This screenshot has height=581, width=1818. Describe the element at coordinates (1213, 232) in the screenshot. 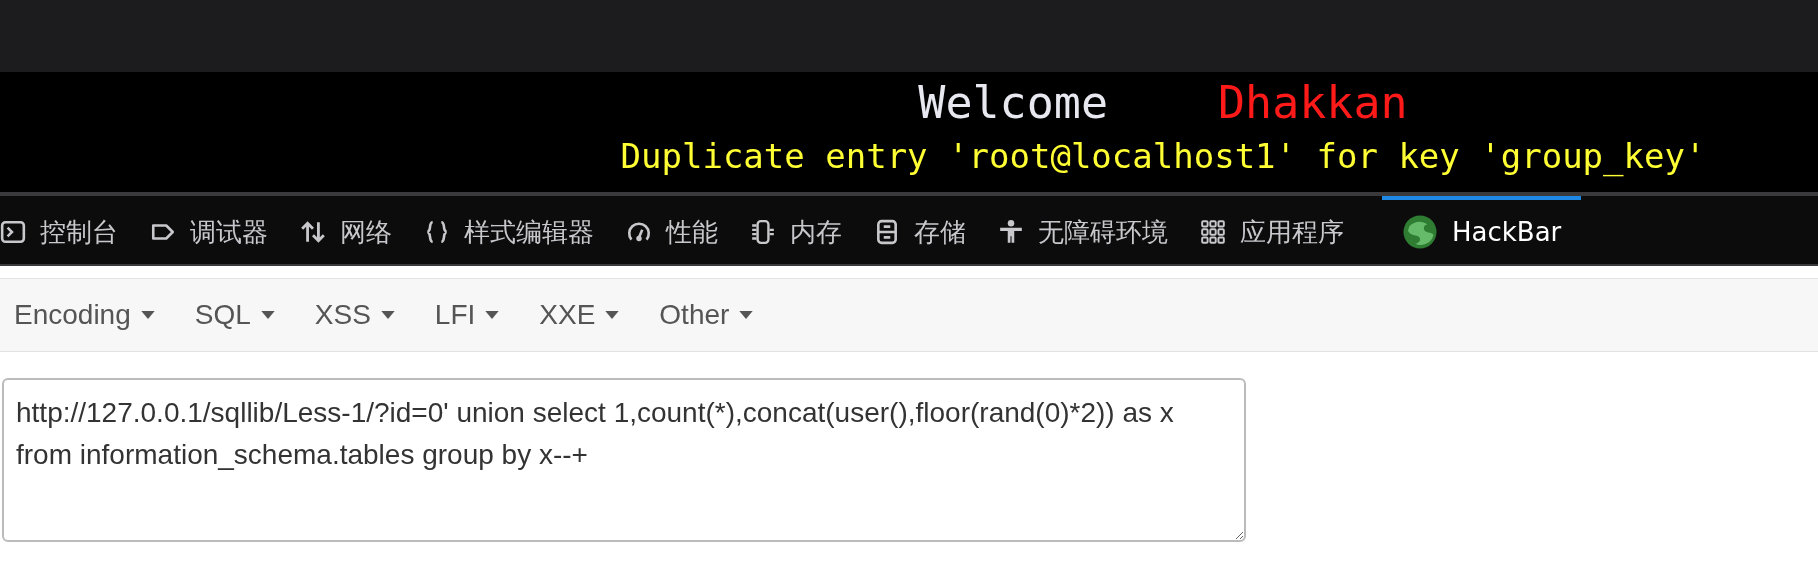

I see `grid-icon` at that location.